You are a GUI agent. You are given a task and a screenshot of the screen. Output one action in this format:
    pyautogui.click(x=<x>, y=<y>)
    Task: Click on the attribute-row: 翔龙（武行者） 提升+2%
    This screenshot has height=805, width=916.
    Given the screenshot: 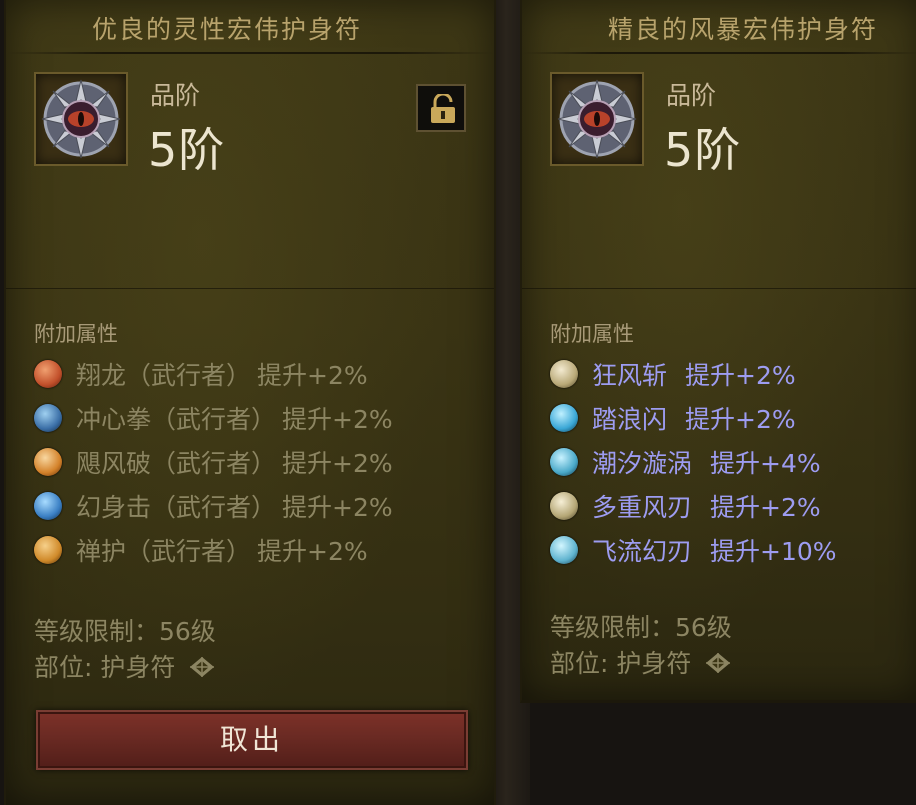 What is the action you would take?
    pyautogui.click(x=213, y=374)
    